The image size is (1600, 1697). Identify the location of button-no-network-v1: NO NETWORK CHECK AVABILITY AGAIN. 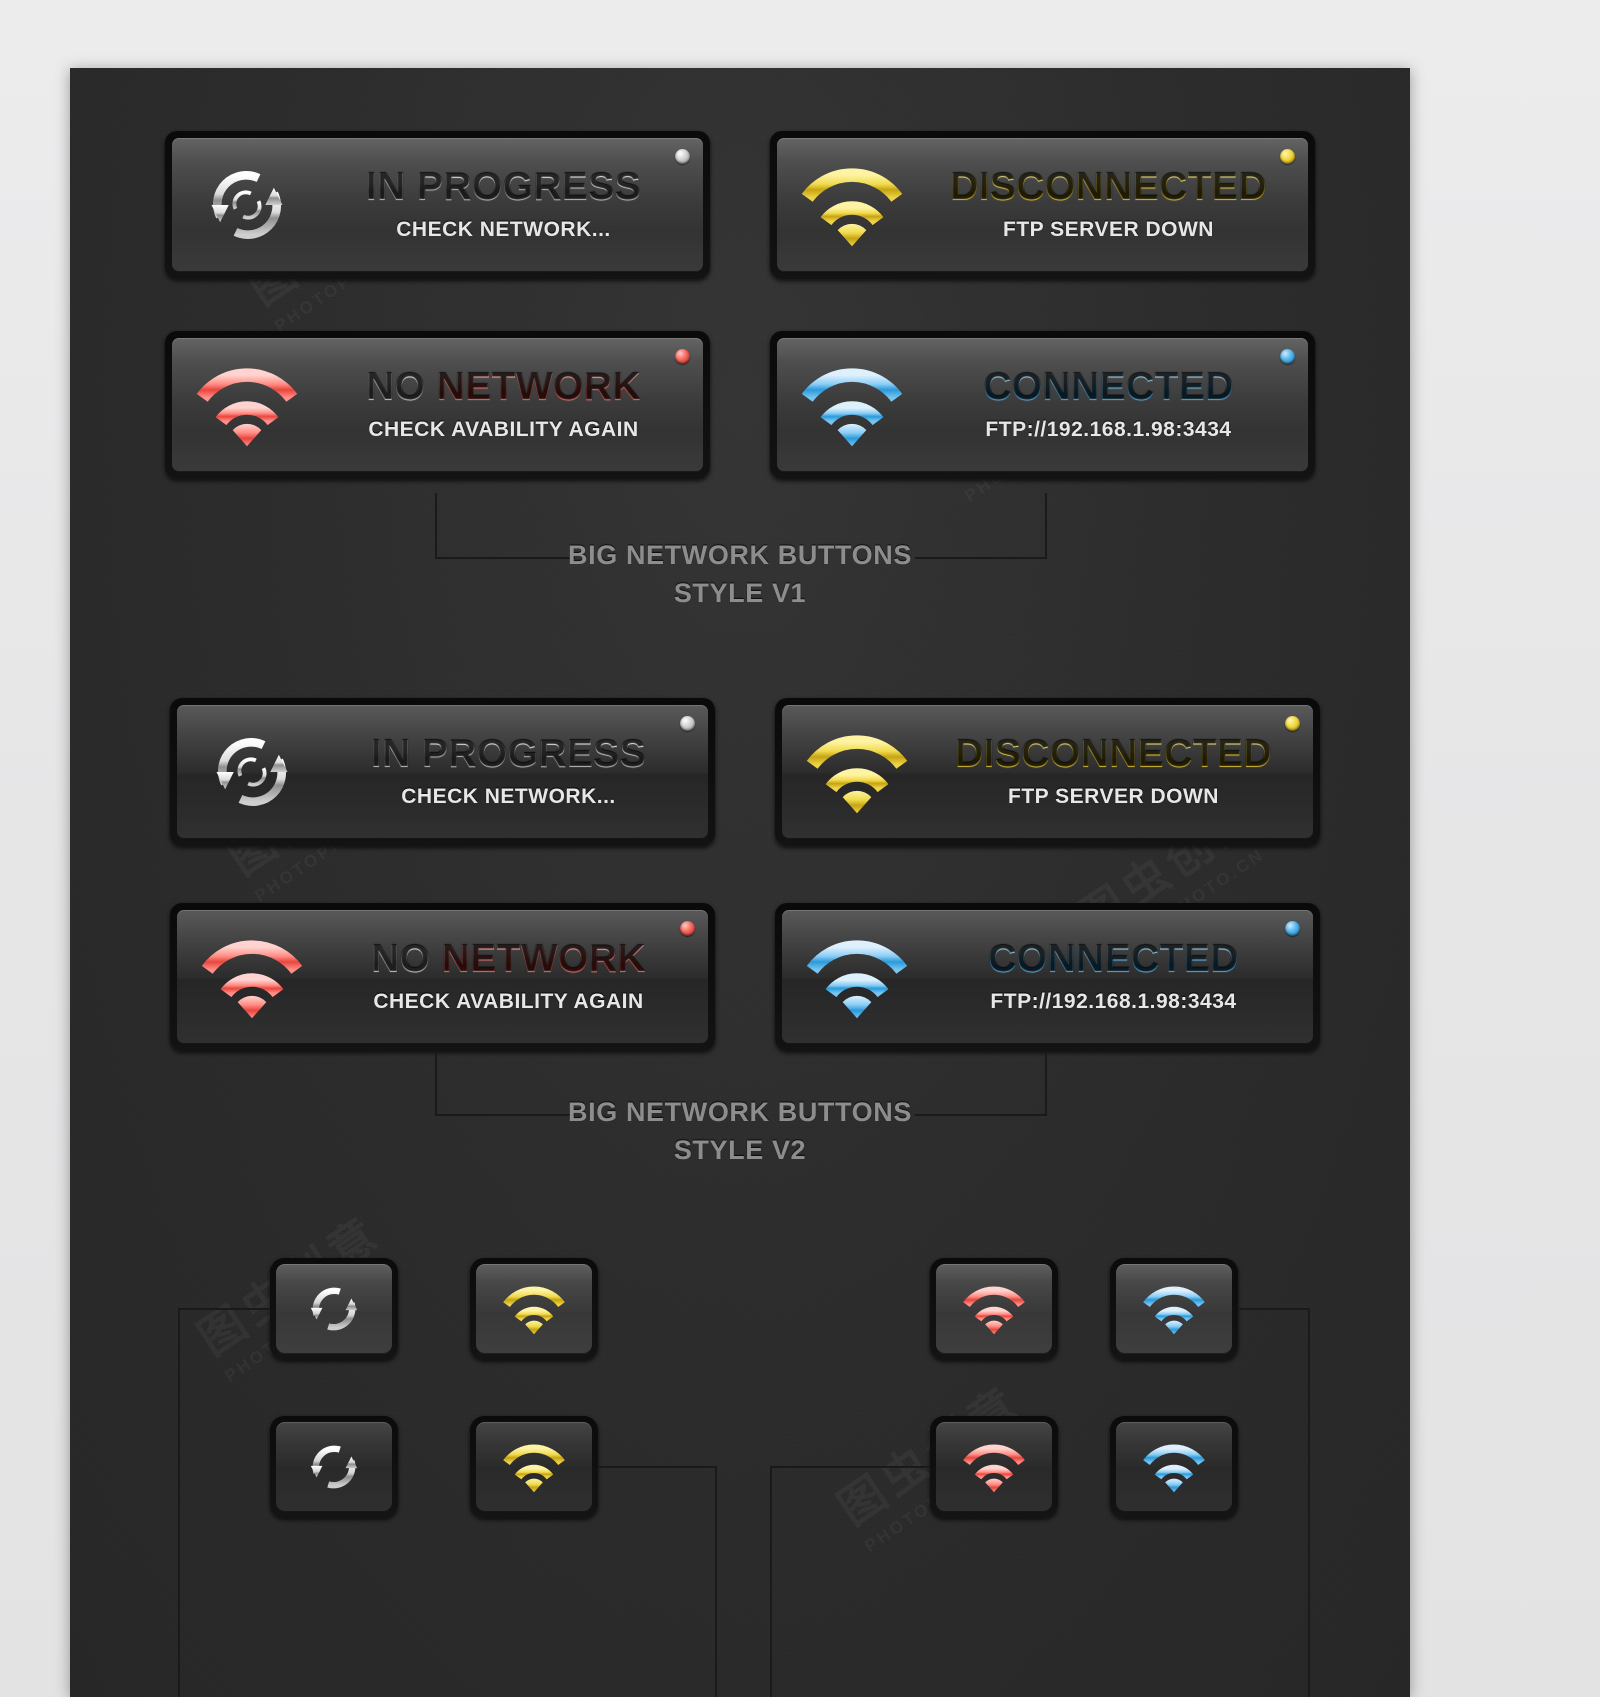
(437, 405).